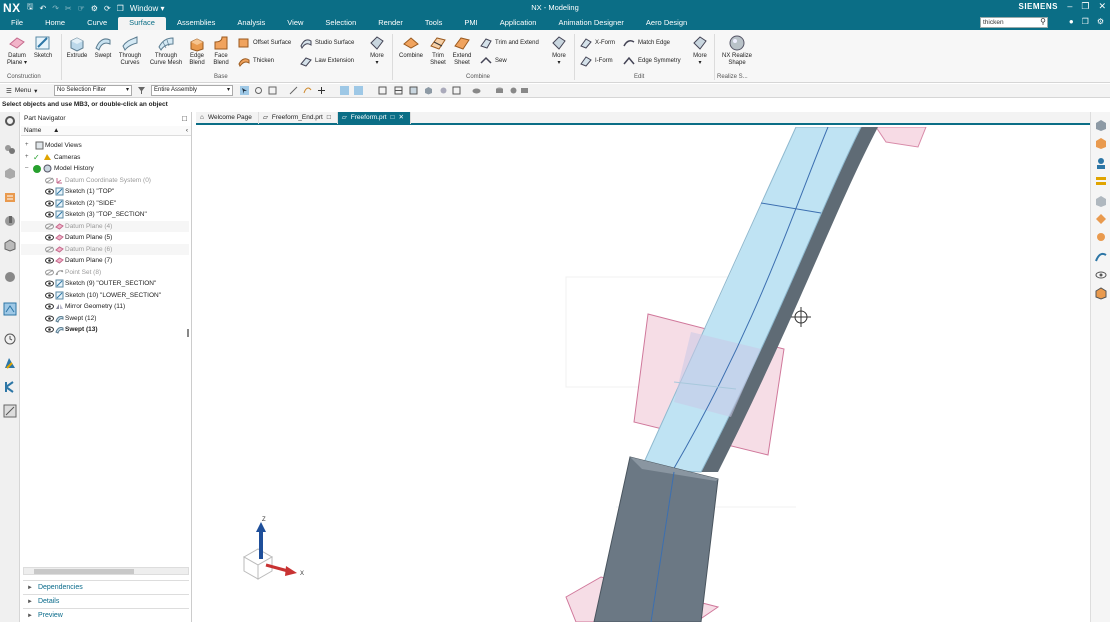  Describe the element at coordinates (105, 181) in the screenshot. I see `tree-row-feature: Datum Coordinate System (0)` at that location.